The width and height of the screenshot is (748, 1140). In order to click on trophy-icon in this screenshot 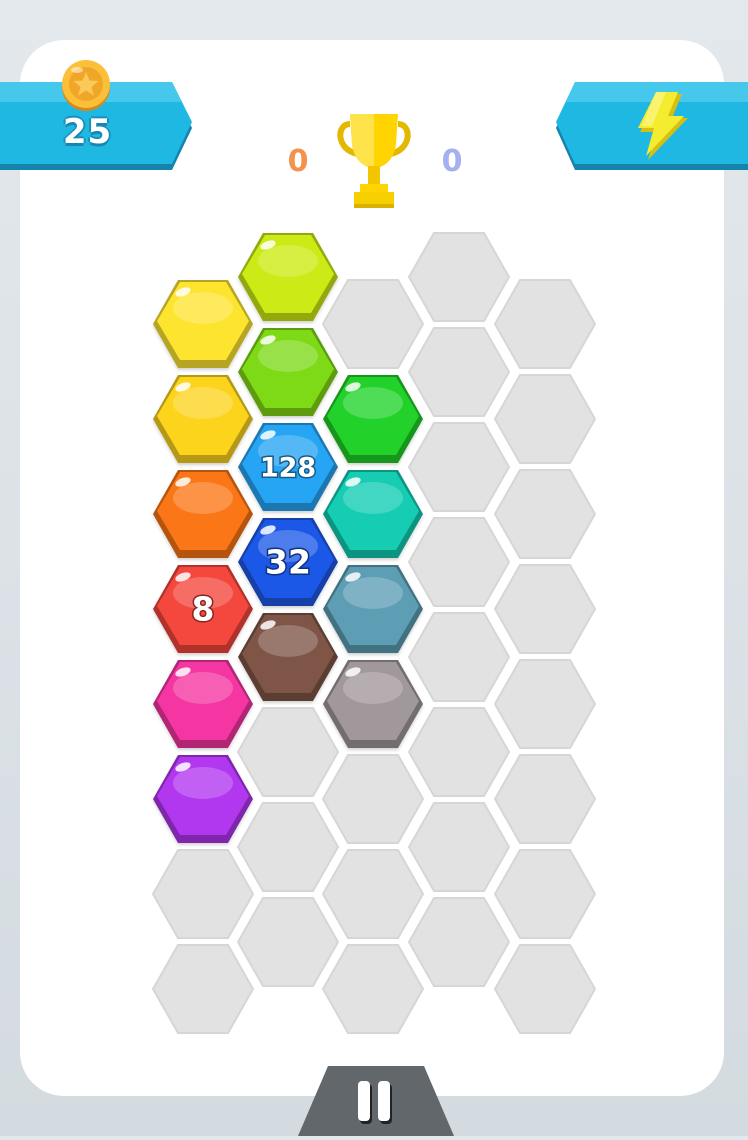, I will do `click(374, 161)`.